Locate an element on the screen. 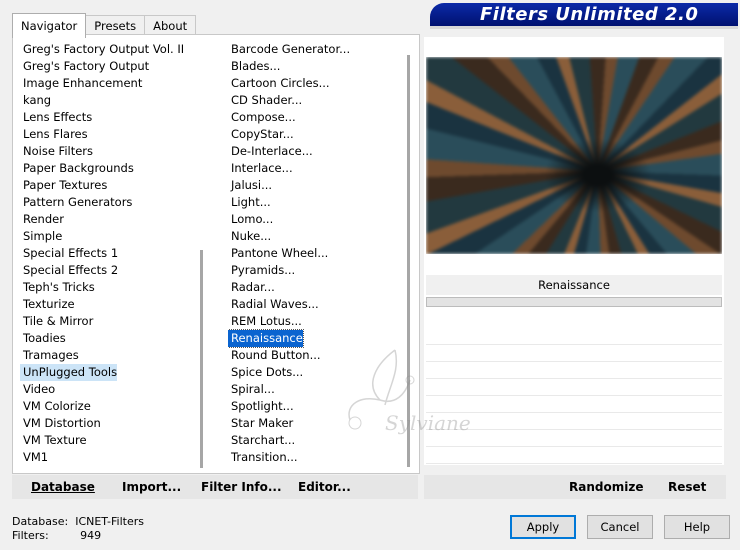 This screenshot has height=550, width=740. category-item: Render is located at coordinates (108, 219).